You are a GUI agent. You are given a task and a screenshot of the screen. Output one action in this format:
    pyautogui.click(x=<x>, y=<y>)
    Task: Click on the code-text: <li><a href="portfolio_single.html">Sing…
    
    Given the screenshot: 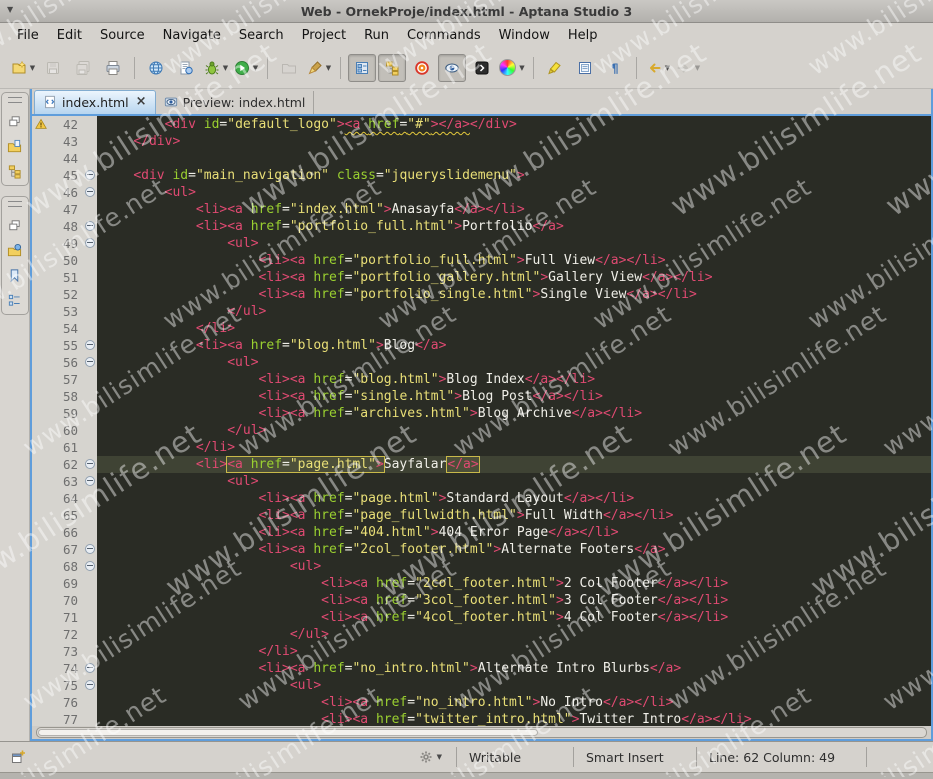 What is the action you would take?
    pyautogui.click(x=514, y=294)
    